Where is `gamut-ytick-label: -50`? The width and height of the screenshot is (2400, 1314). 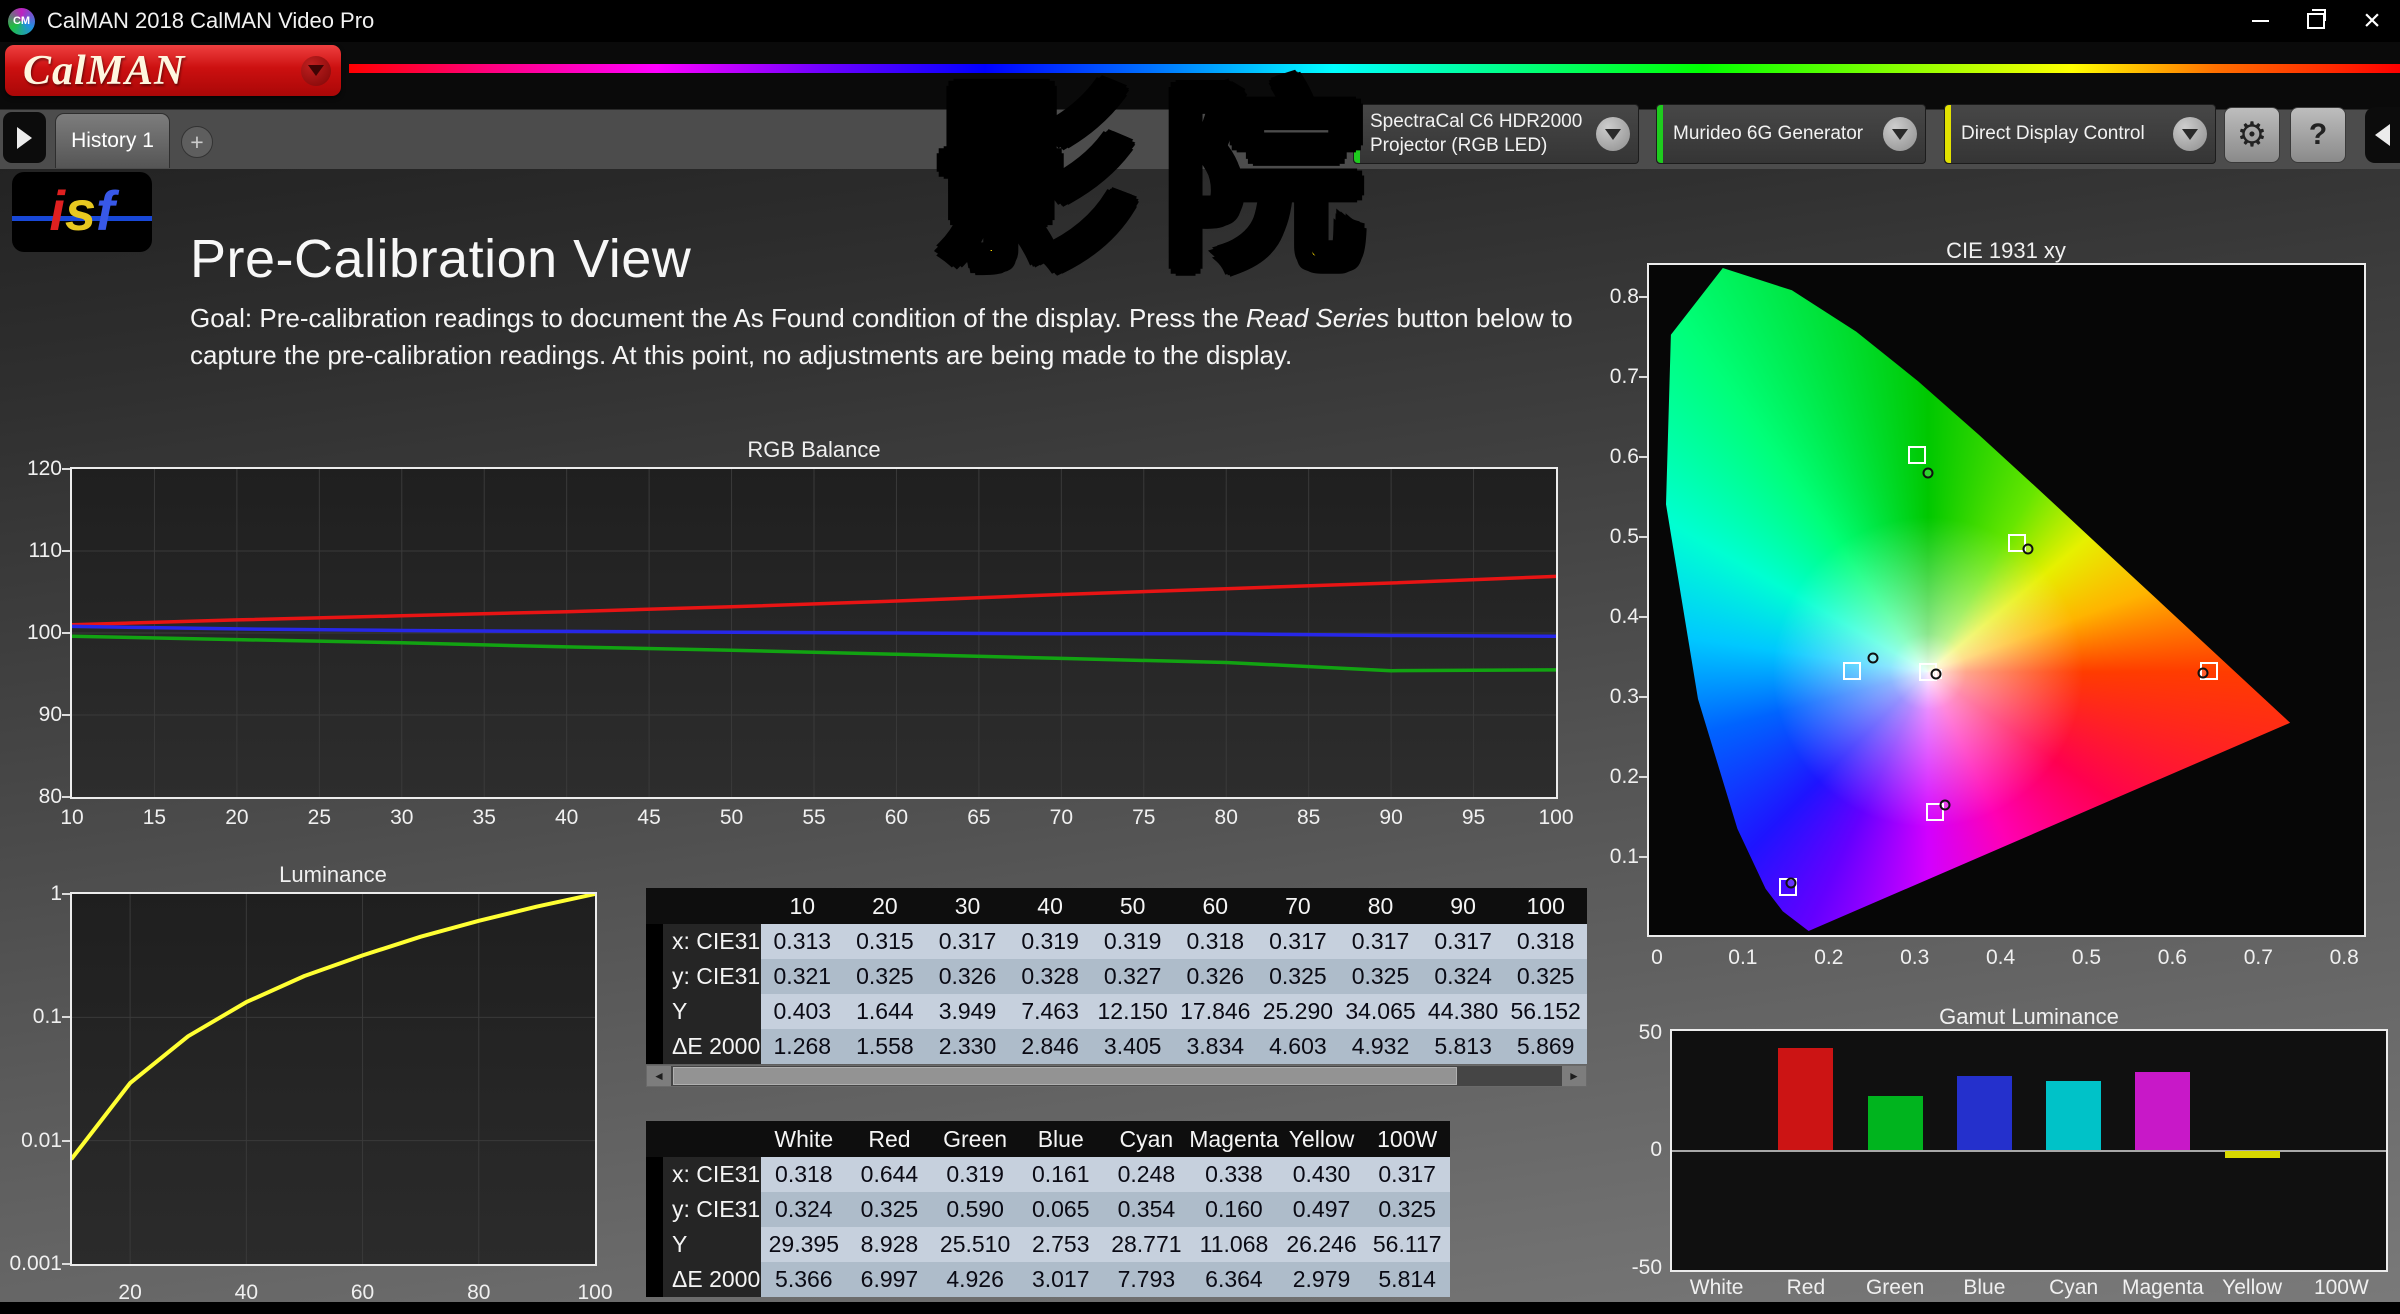 gamut-ytick-label: -50 is located at coordinates (1646, 1267).